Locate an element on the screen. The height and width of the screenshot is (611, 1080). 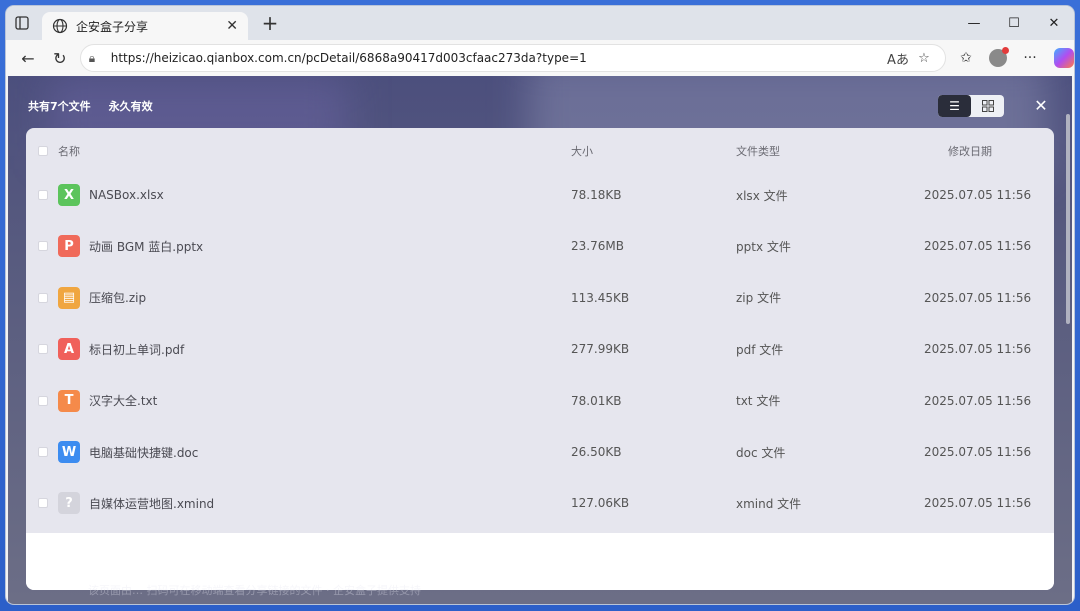
profile-avatar is located at coordinates (999, 57).